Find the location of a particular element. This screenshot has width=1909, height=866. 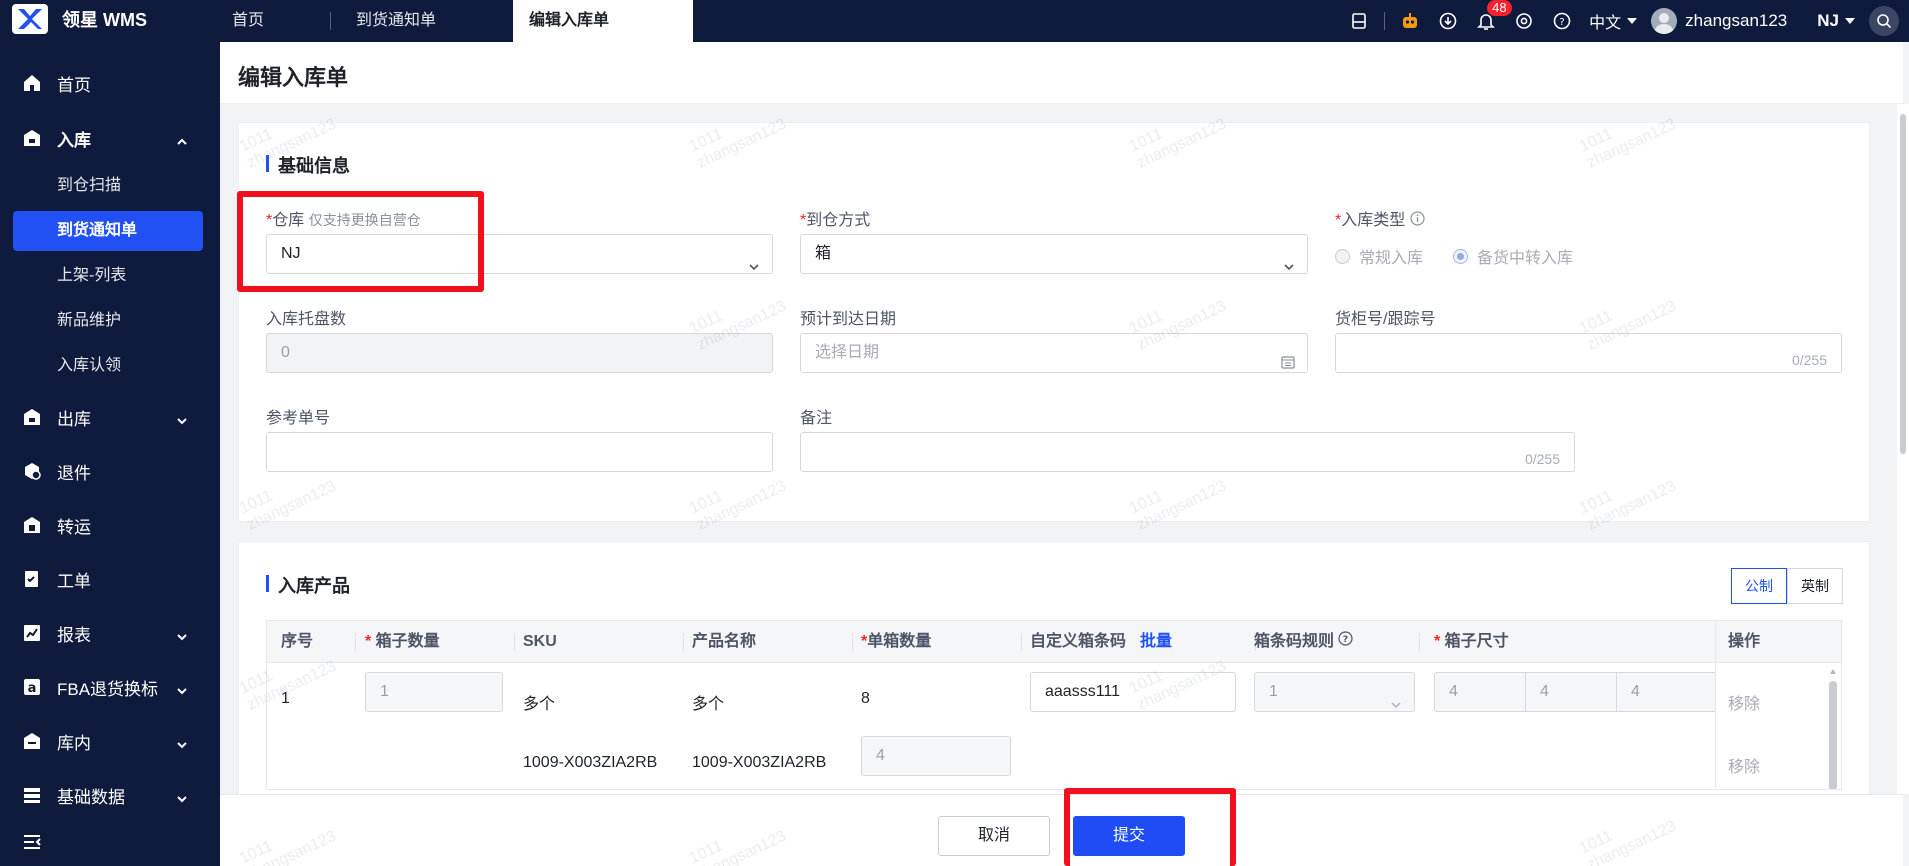

table-scrollbar is located at coordinates (1833, 729).